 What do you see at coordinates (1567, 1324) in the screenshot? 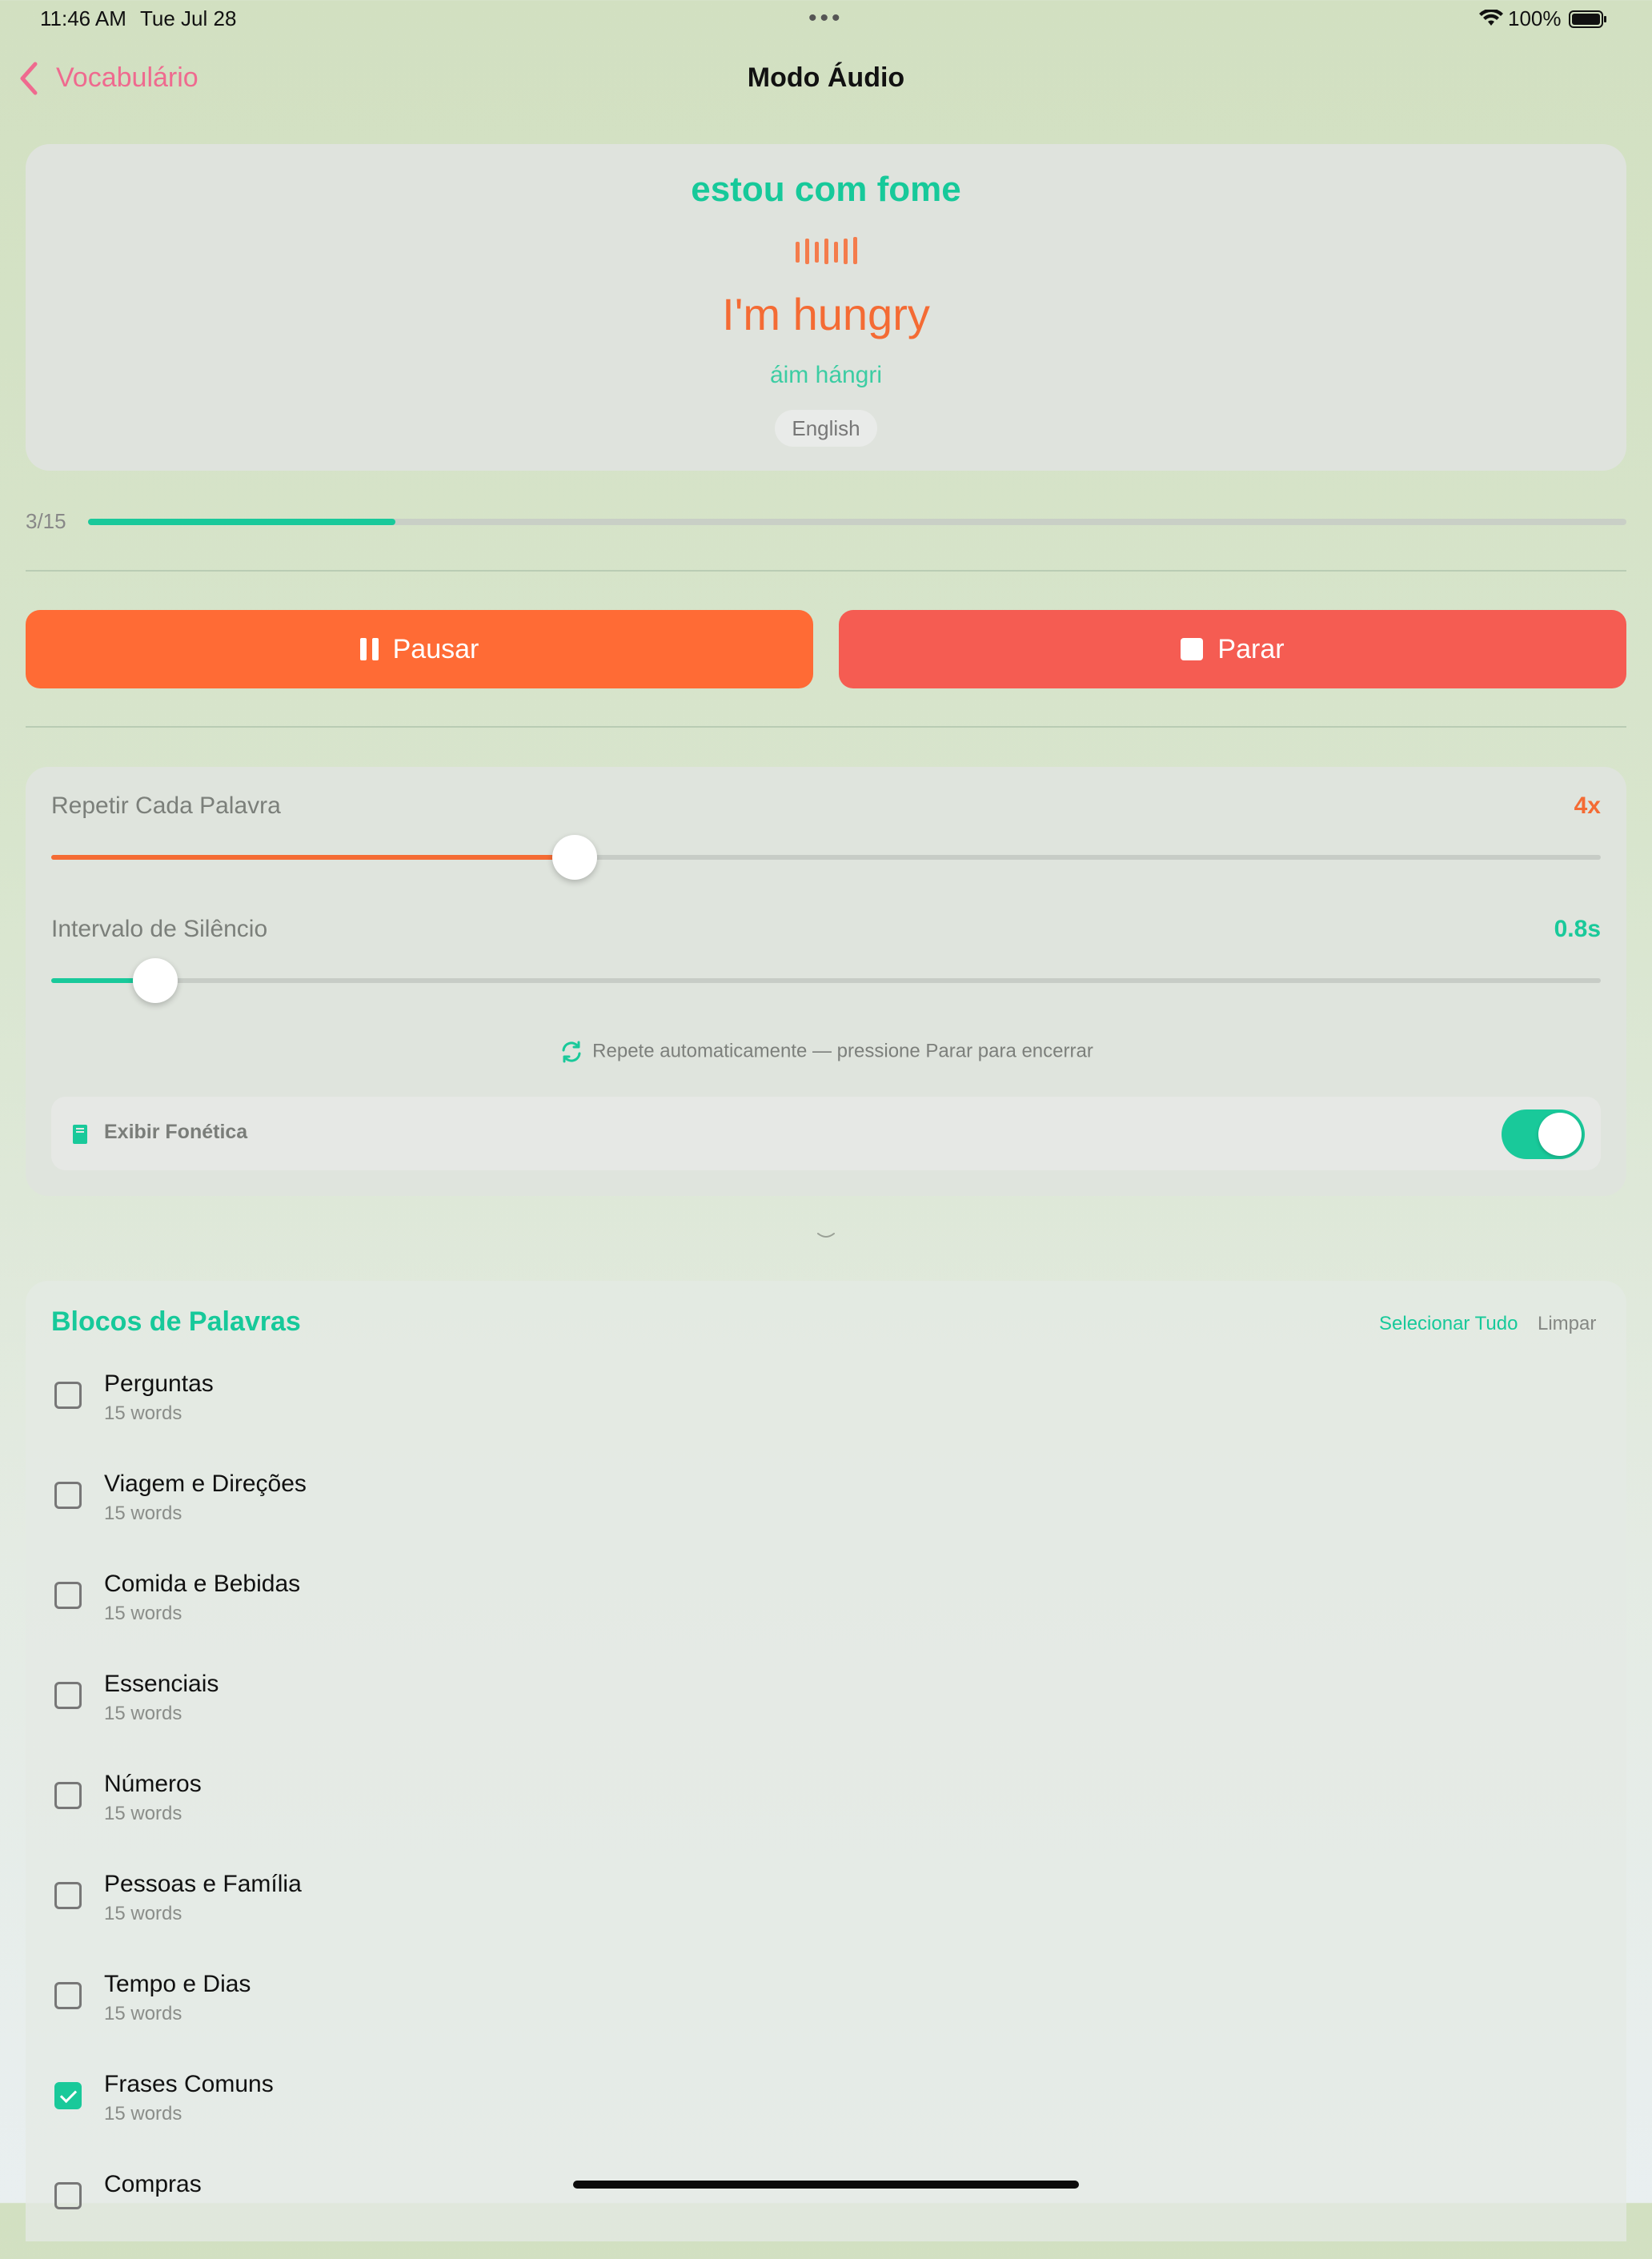
I see `clear-button: Limpar` at bounding box center [1567, 1324].